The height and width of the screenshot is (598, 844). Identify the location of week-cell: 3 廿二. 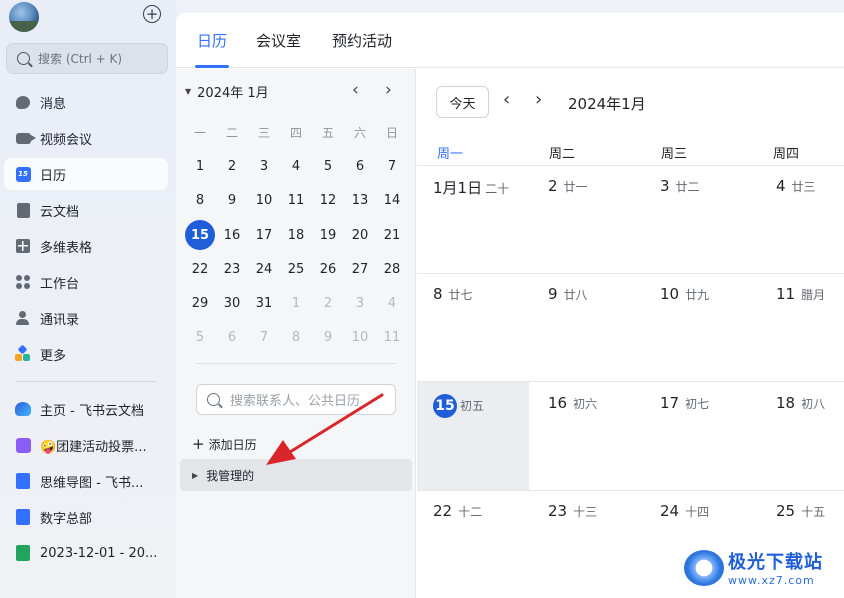
(680, 186).